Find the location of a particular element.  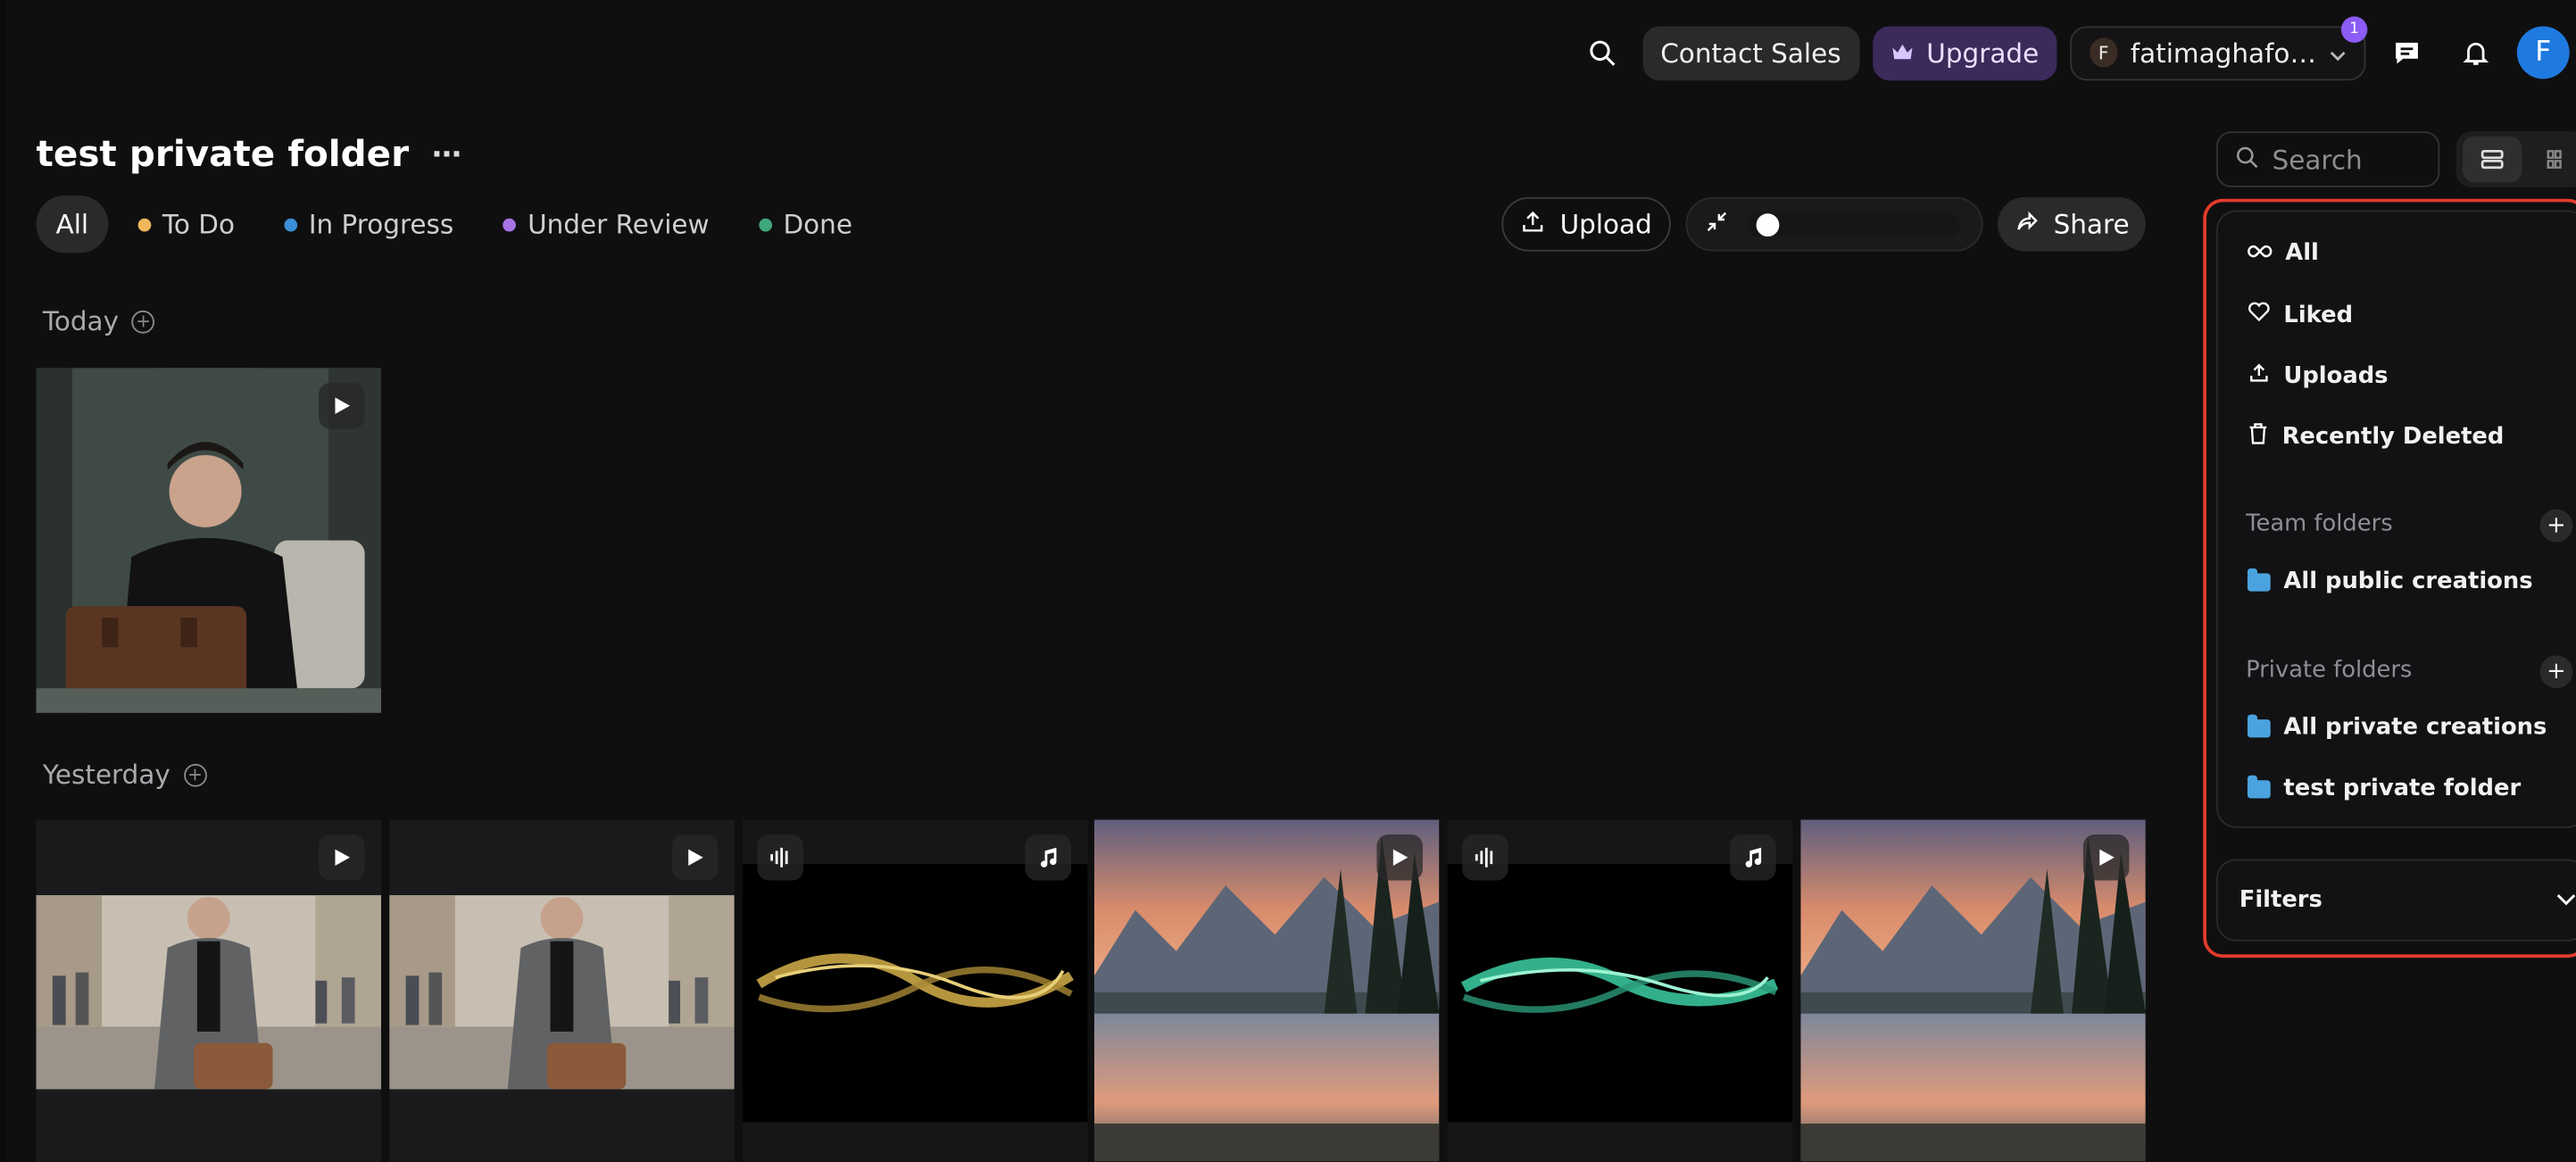

zoom-control is located at coordinates (1834, 224).